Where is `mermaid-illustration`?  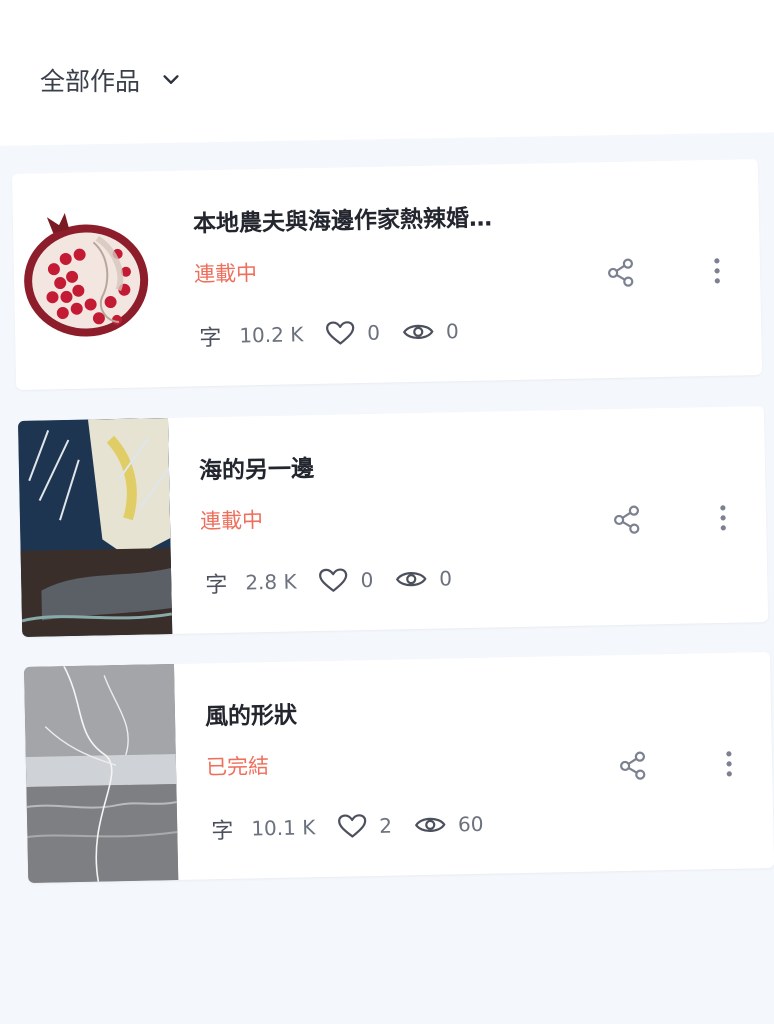
mermaid-illustration is located at coordinates (95, 527).